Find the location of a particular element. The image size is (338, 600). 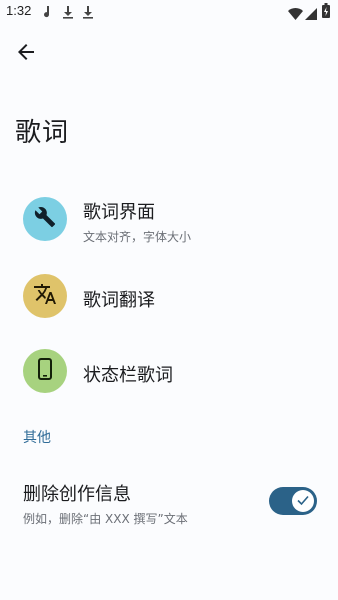

list-item-lyrics-ui: 歌词界面 文本对齐，字体大小 is located at coordinates (169, 220).